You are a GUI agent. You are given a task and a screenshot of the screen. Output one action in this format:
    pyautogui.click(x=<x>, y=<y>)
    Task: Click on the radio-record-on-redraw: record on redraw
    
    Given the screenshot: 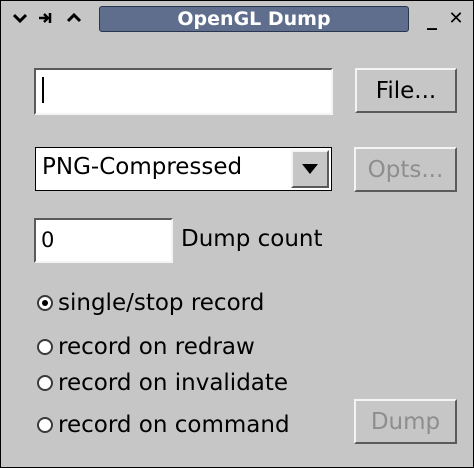 What is the action you would take?
    pyautogui.click(x=146, y=347)
    